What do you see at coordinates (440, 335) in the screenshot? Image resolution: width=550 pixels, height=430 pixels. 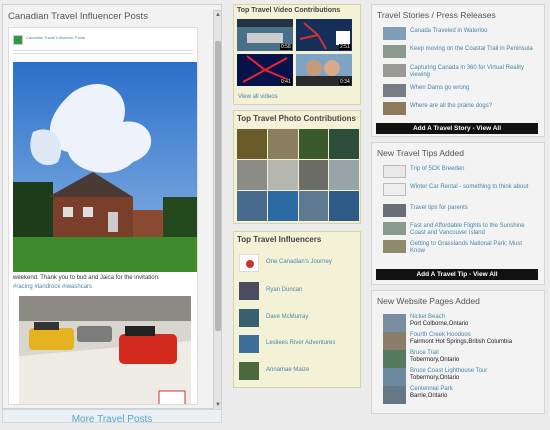 I see `page-link: Fourth Creek Hoodoos` at bounding box center [440, 335].